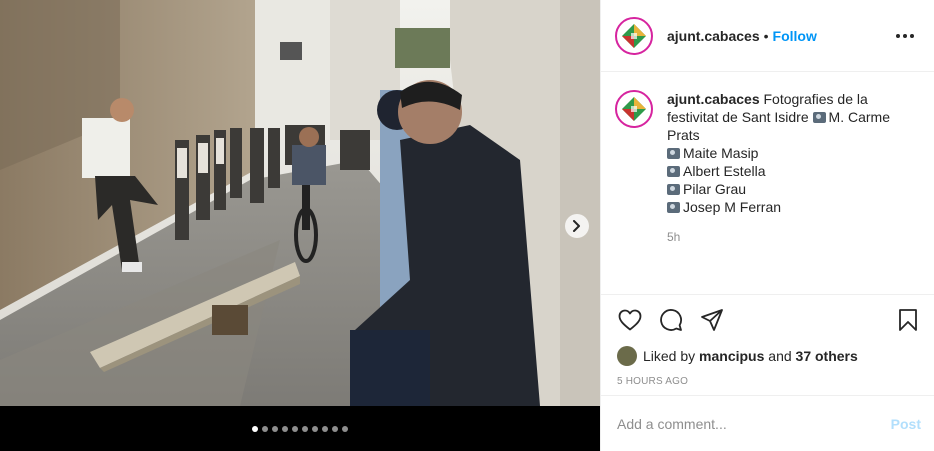 This screenshot has width=934, height=451. Describe the element at coordinates (782, 237) in the screenshot. I see `caption-timestamp: 5h` at that location.